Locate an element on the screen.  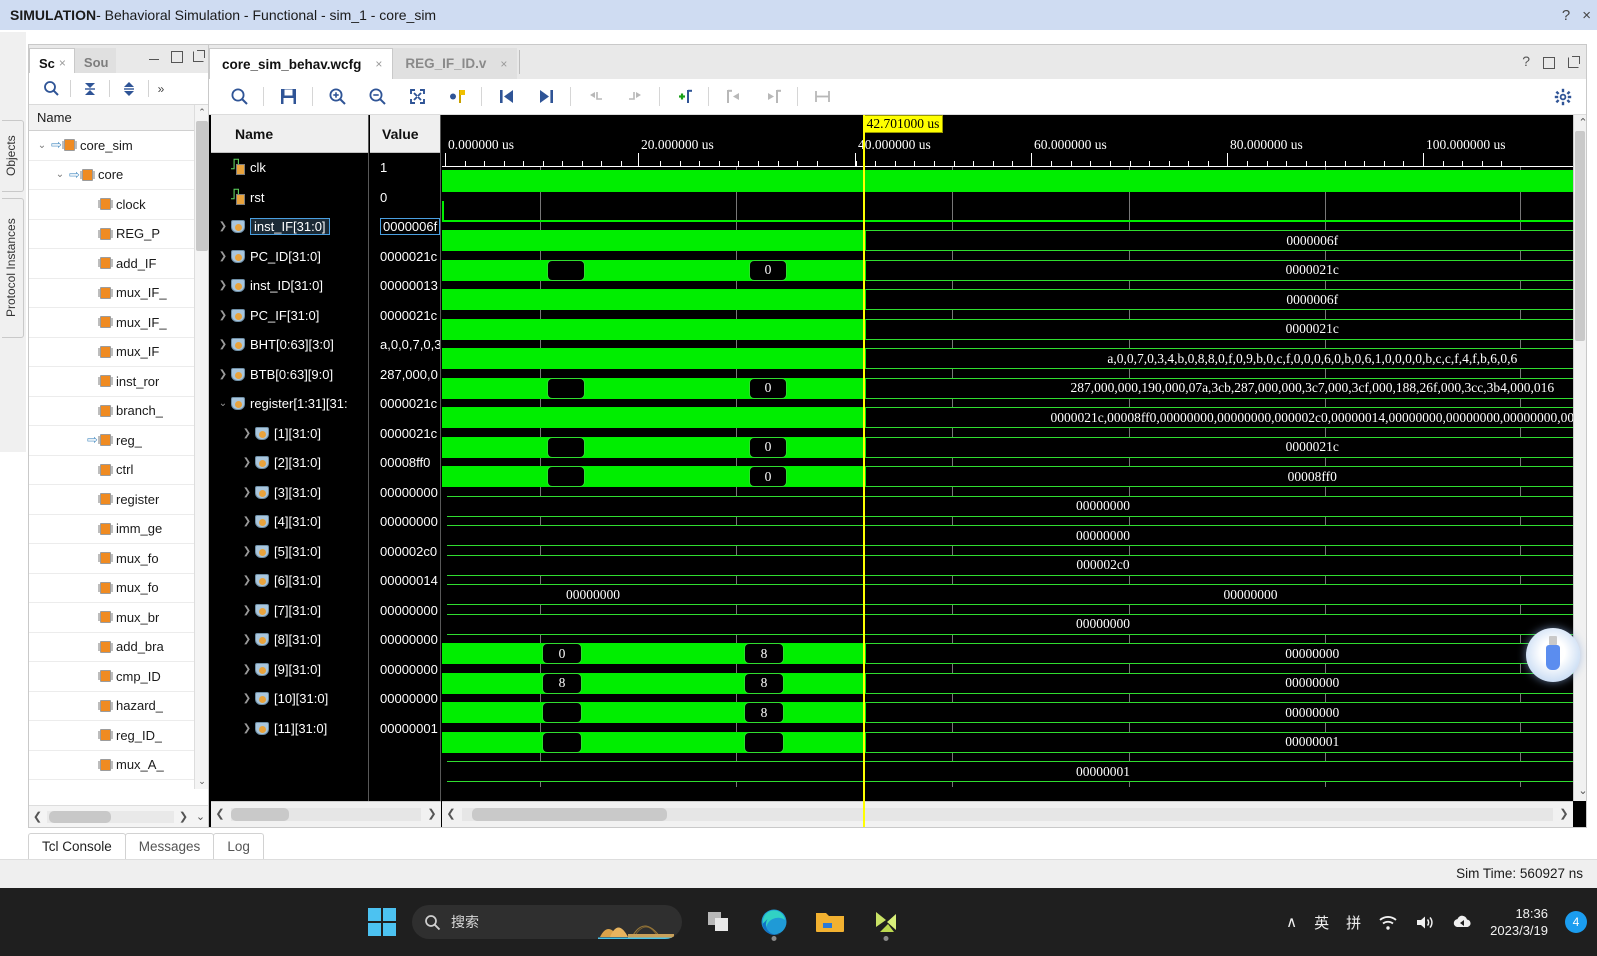
scope-tree-item: ⌄ ⇨ core is located at coordinates (119, 175).